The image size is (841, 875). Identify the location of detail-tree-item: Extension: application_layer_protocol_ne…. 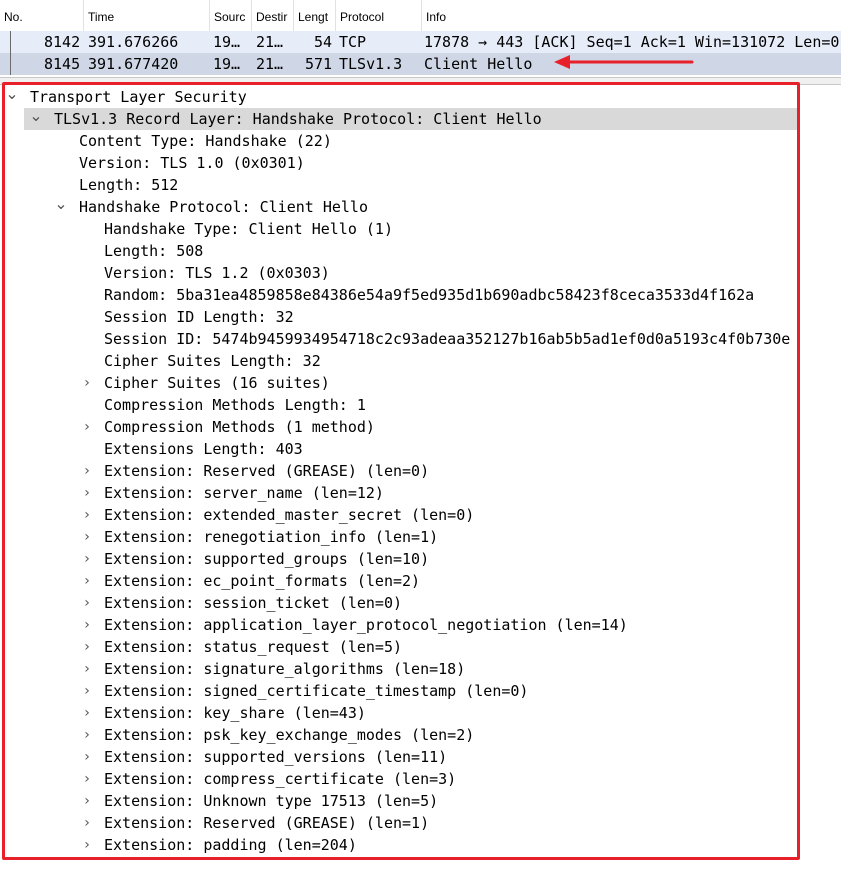
(366, 625).